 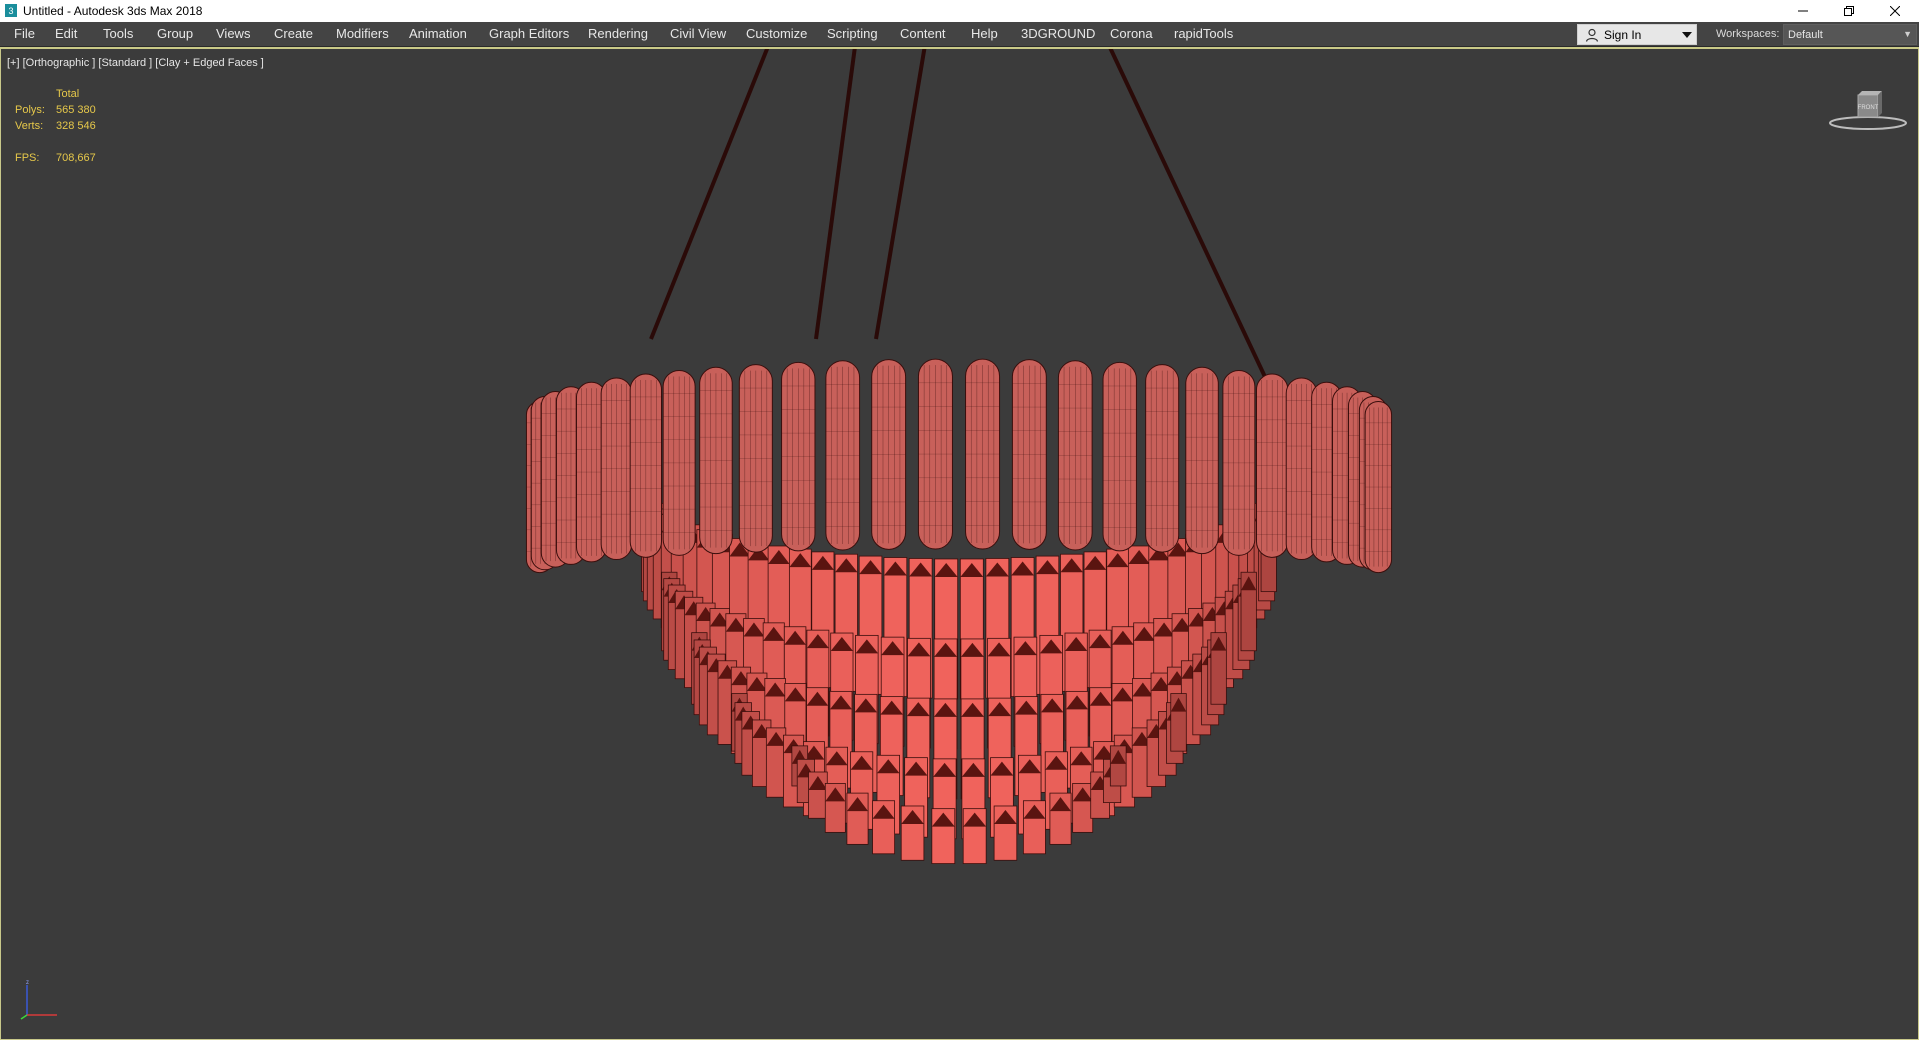 What do you see at coordinates (984, 34) in the screenshot?
I see `menu-help: Help` at bounding box center [984, 34].